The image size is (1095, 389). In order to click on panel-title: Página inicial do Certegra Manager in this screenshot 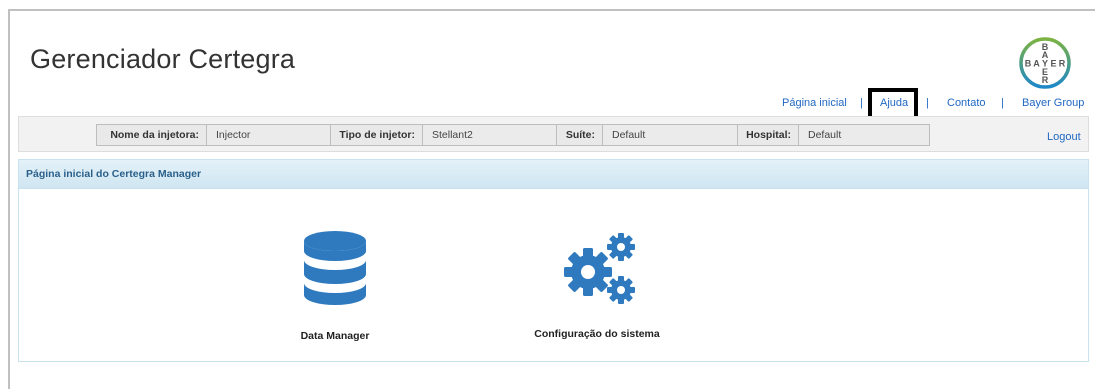, I will do `click(553, 174)`.